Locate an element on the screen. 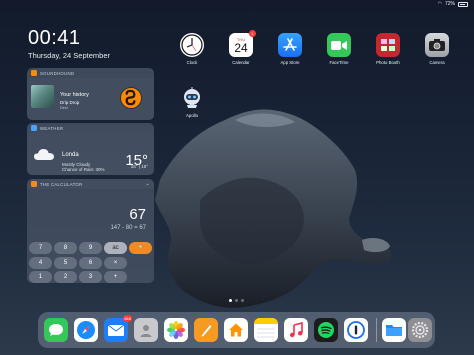 Image resolution: width=474 pixels, height=355 pixels. facetime-icon is located at coordinates (339, 45).